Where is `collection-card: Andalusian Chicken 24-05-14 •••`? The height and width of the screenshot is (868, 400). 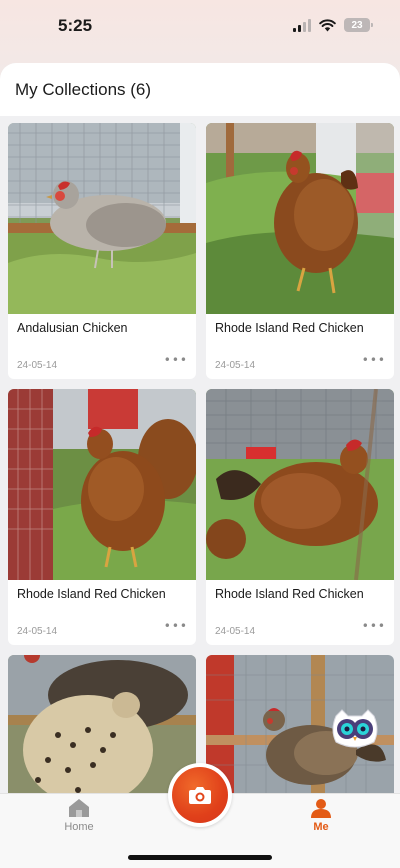 collection-card: Andalusian Chicken 24-05-14 ••• is located at coordinates (102, 251).